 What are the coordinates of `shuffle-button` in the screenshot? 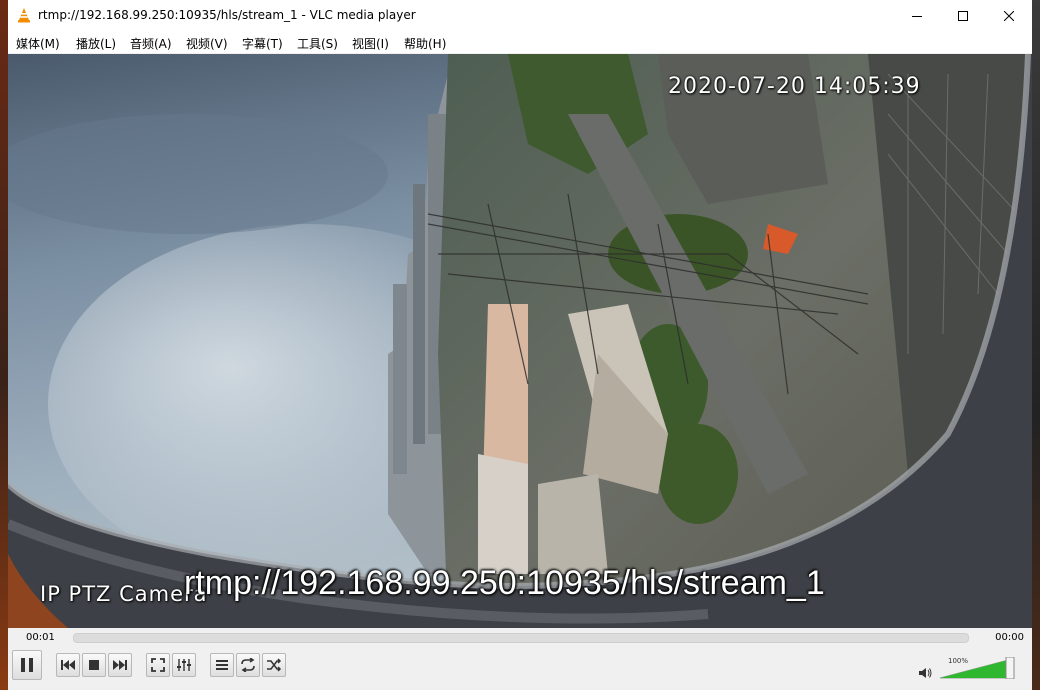 It's located at (274, 665).